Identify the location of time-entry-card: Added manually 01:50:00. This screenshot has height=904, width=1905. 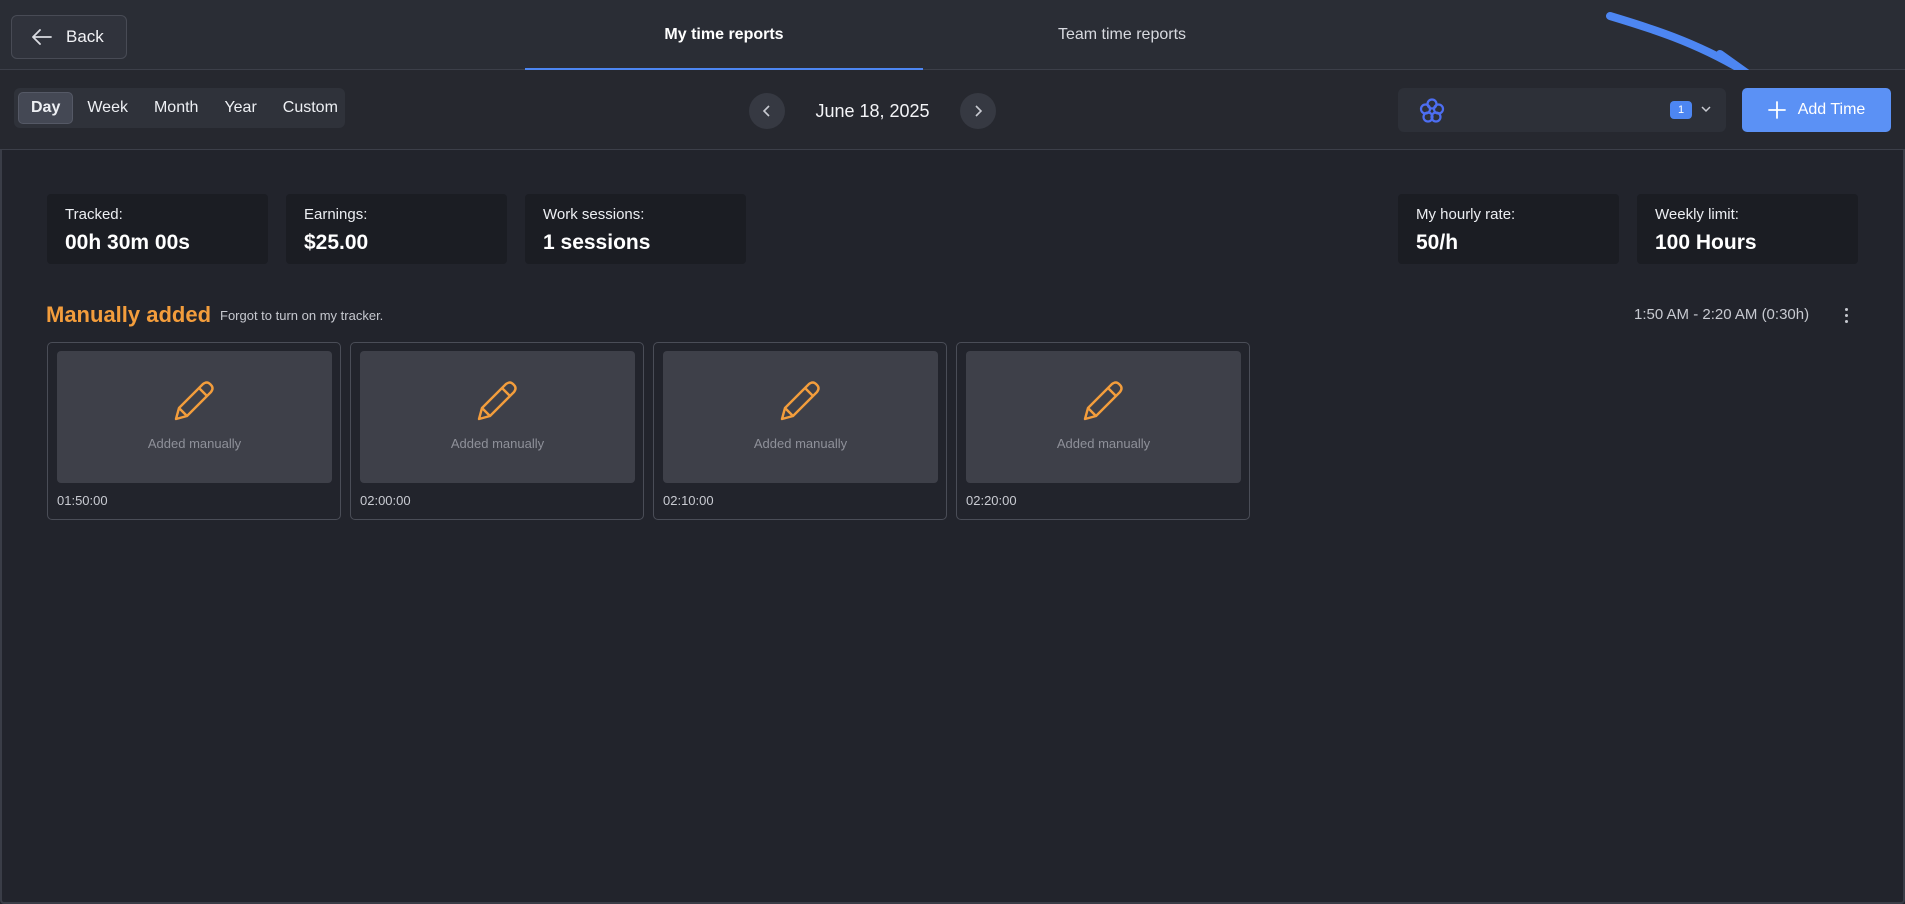
(194, 431).